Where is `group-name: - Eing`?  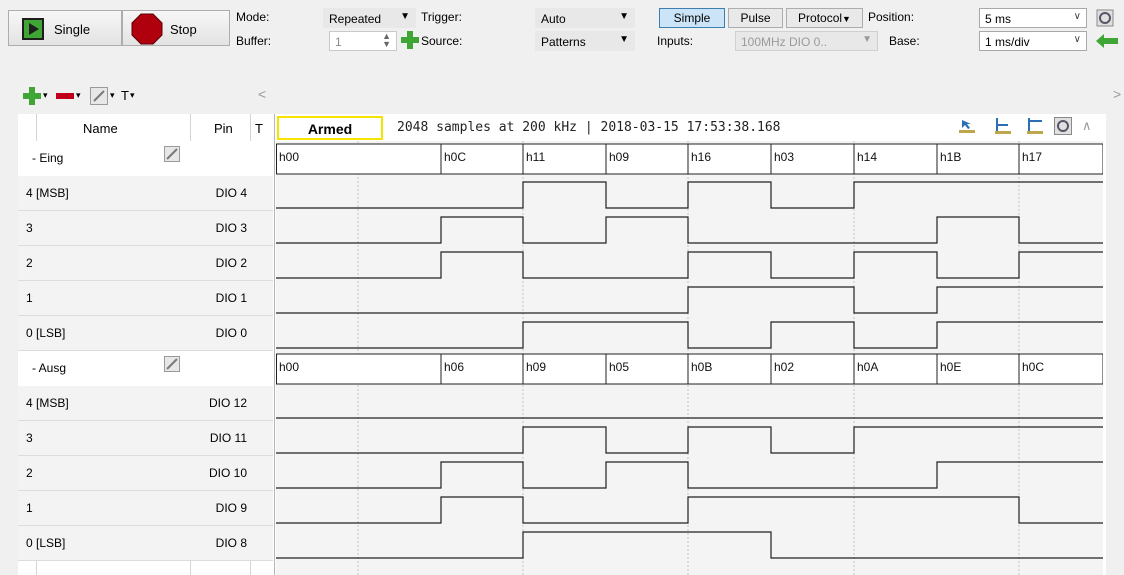 group-name: - Eing is located at coordinates (48, 158).